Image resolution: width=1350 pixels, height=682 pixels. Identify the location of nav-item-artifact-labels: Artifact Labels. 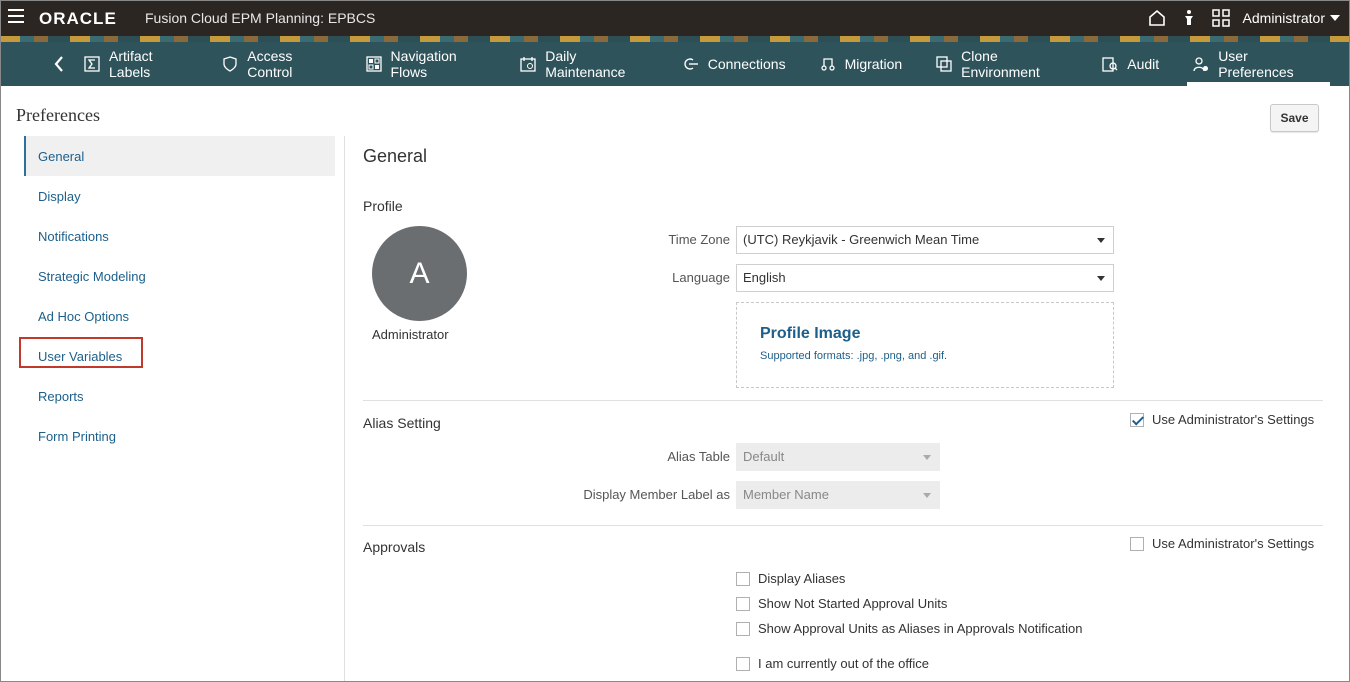
(136, 64).